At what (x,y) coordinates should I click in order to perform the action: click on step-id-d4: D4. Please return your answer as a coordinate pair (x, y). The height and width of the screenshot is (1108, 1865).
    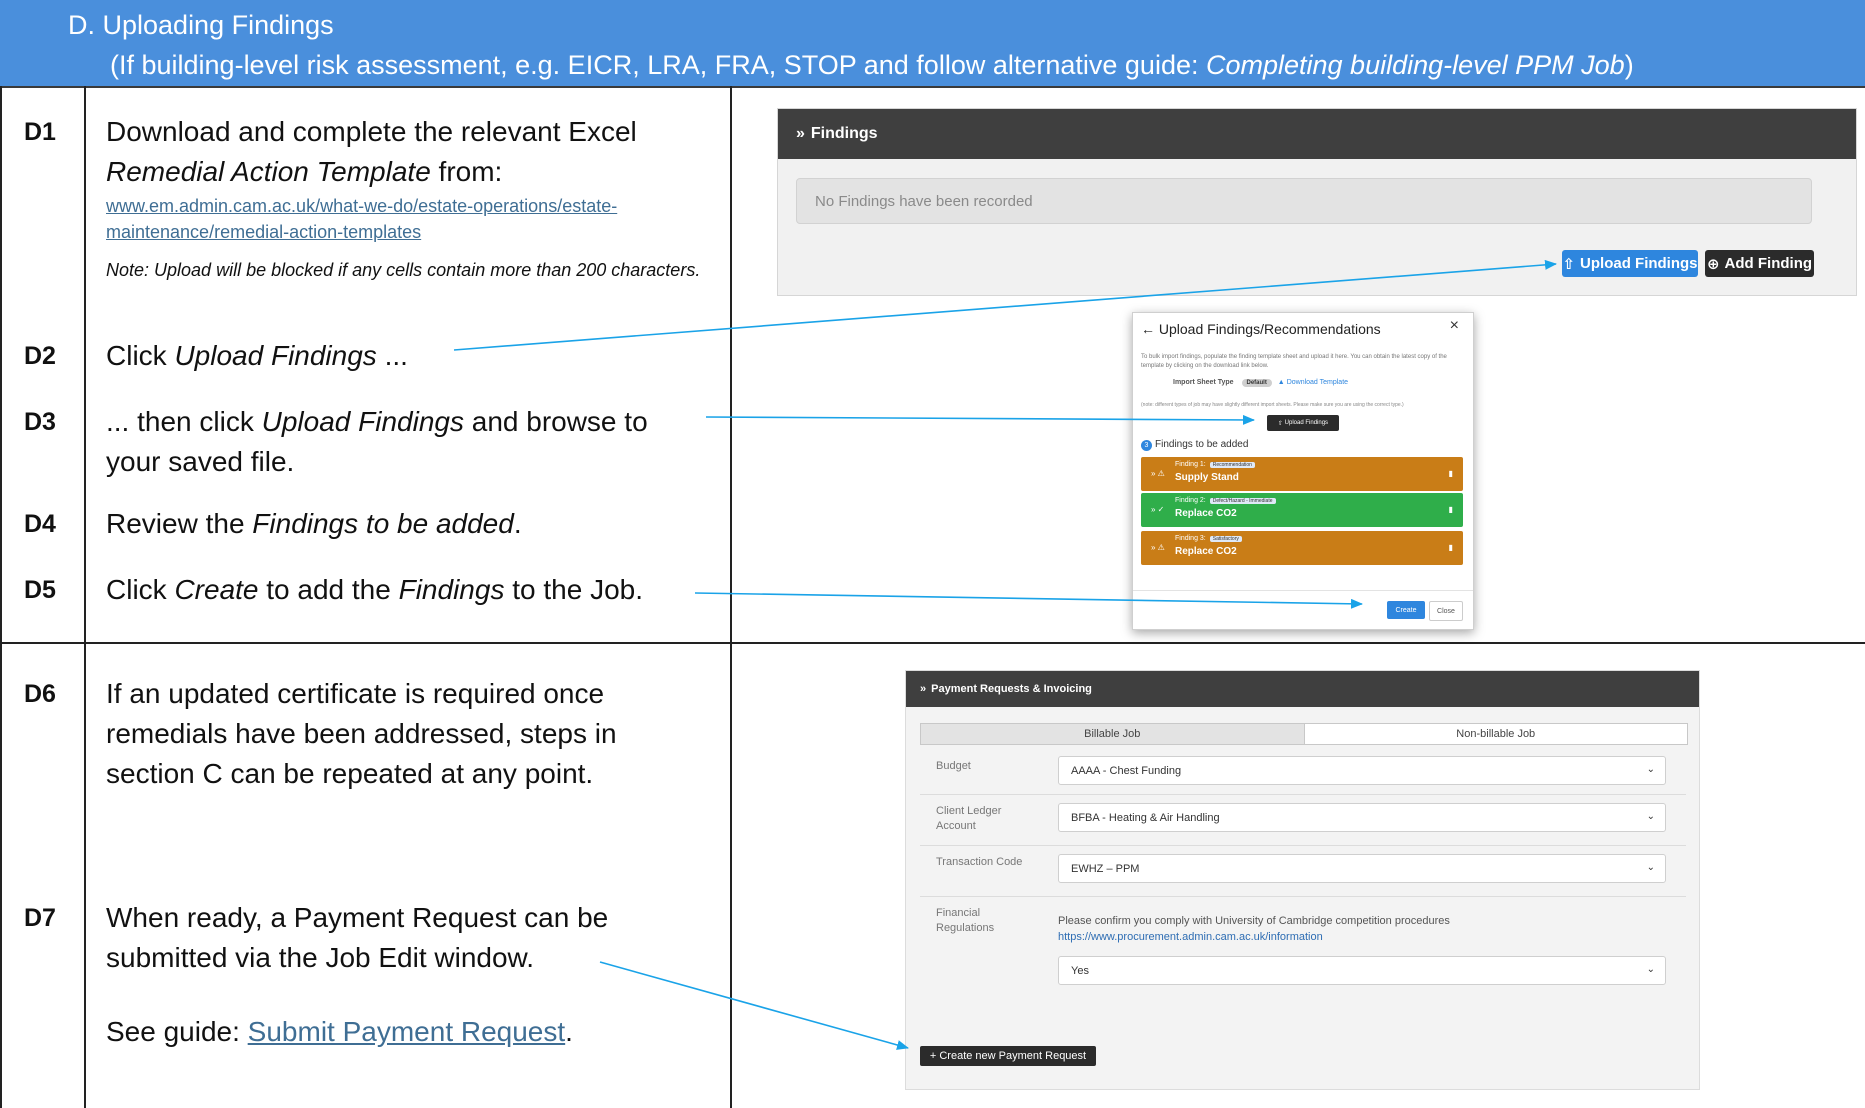
    Looking at the image, I should click on (40, 524).